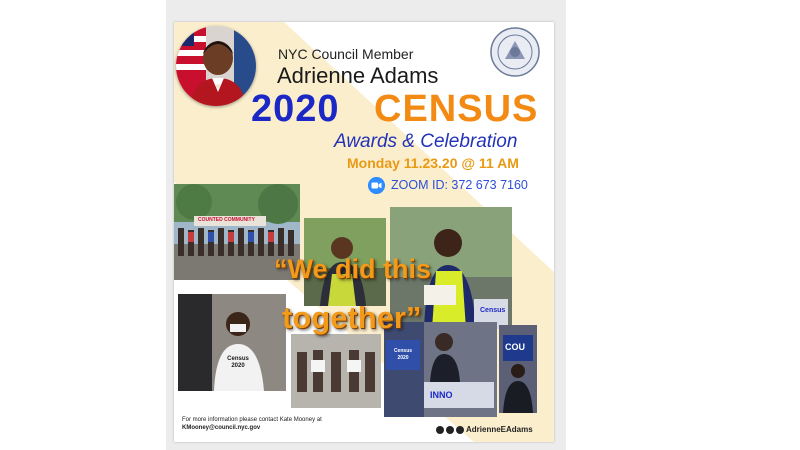 The height and width of the screenshot is (450, 800). Describe the element at coordinates (216, 66) in the screenshot. I see `council-member-portrait` at that location.